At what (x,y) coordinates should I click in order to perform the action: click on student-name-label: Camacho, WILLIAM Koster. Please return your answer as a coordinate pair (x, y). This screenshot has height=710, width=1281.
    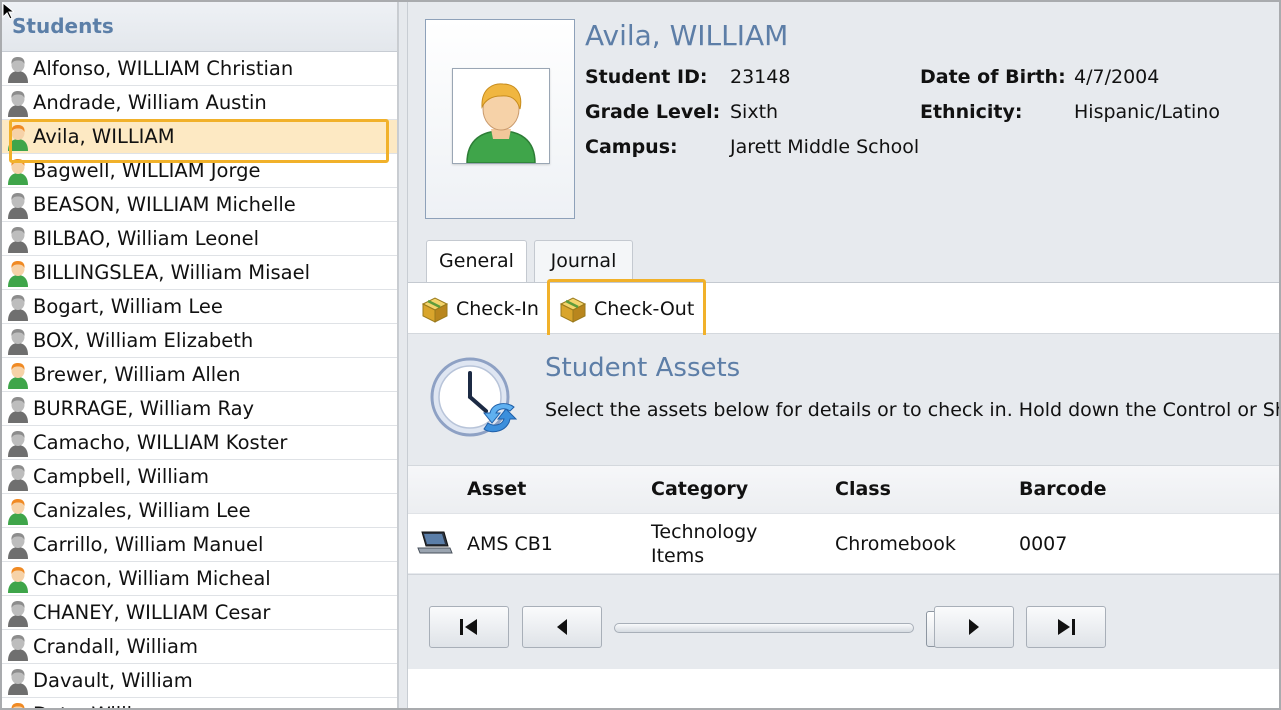
    Looking at the image, I should click on (160, 442).